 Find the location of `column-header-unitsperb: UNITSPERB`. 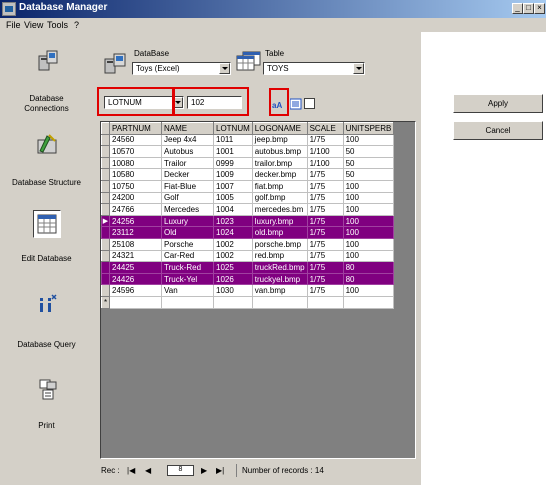

column-header-unitsperb: UNITSPERB is located at coordinates (368, 128).